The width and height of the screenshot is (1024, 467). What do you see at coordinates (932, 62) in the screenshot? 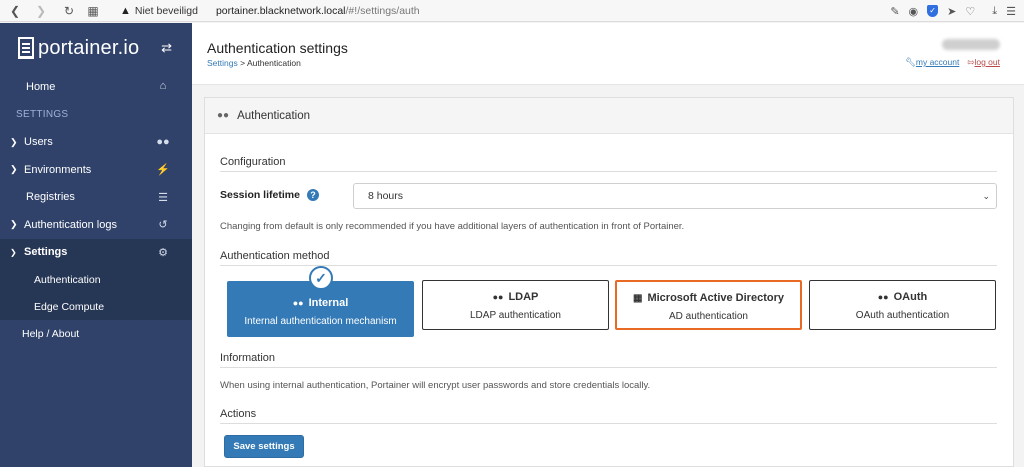
I see `my-account-link: 🔧︎my account` at bounding box center [932, 62].